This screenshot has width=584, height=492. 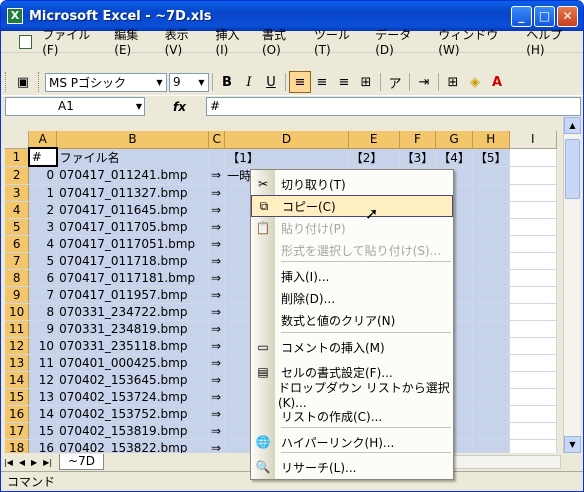 What do you see at coordinates (491, 140) in the screenshot?
I see `col-header-h: H` at bounding box center [491, 140].